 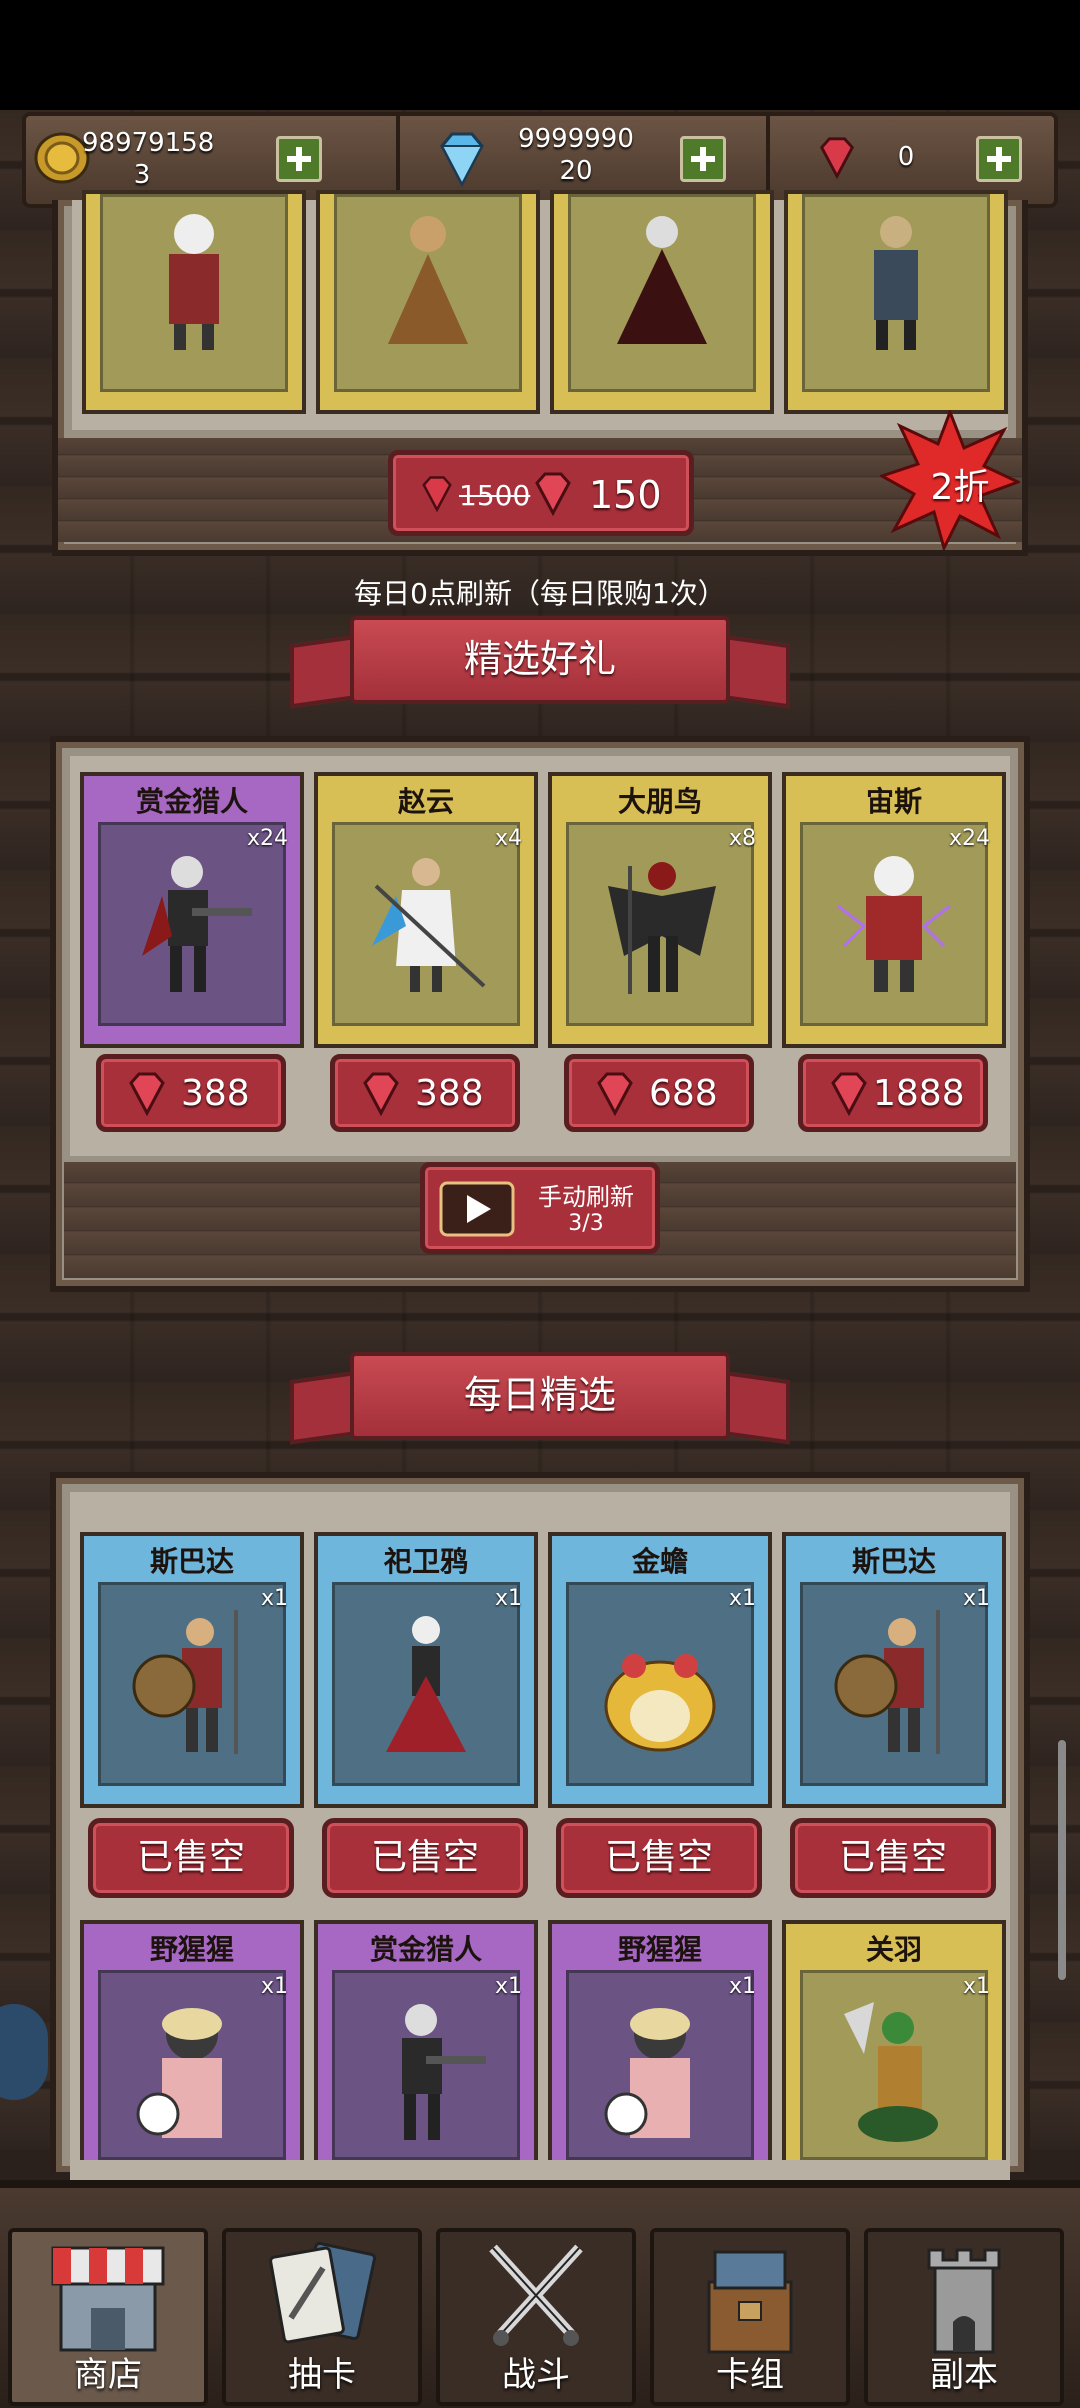 I want to click on old-price: 1500, so click(x=495, y=495).